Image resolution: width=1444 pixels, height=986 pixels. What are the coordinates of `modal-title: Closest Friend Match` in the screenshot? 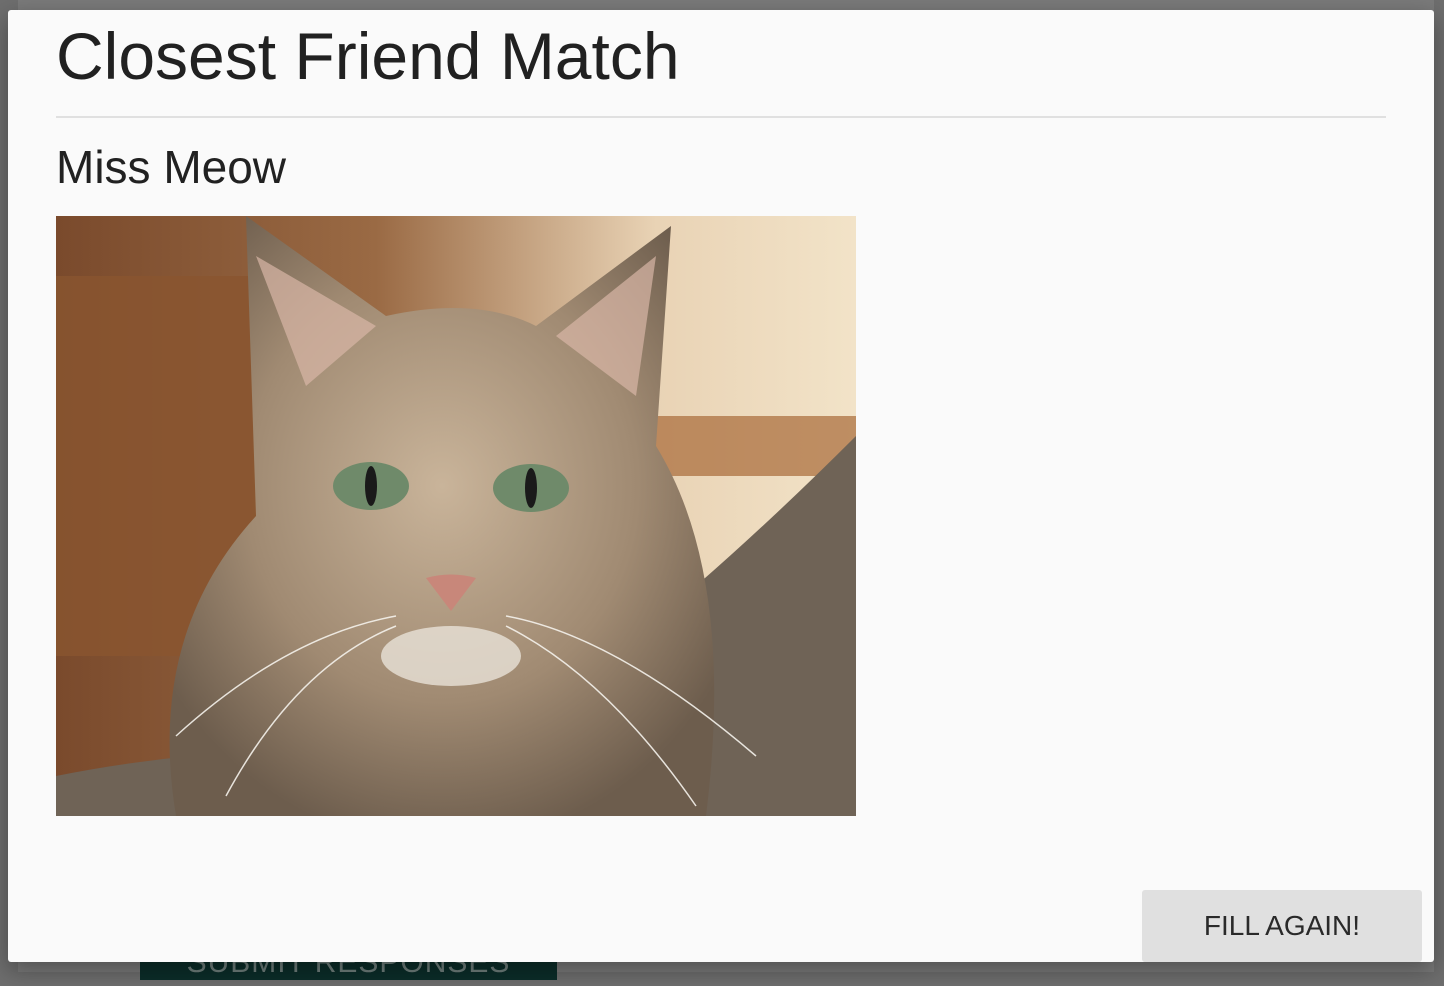 It's located at (368, 56).